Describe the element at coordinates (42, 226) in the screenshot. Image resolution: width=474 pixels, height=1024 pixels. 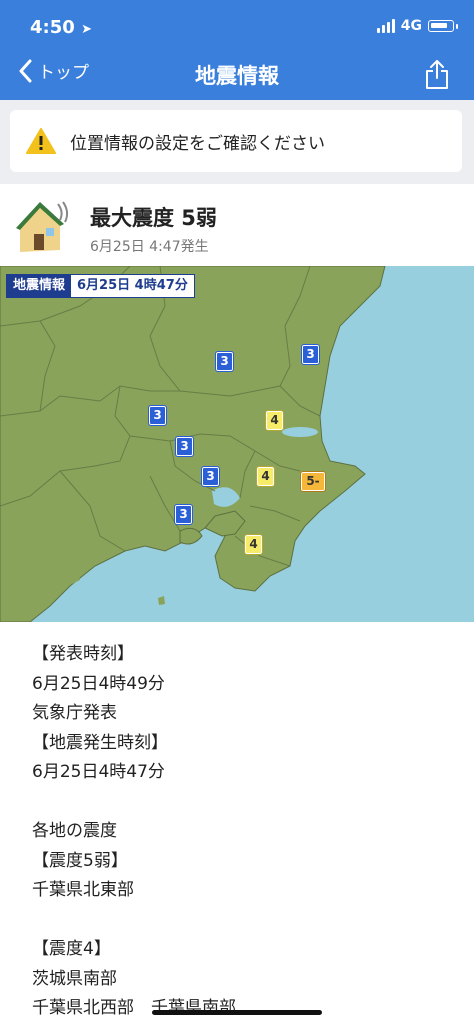
I see `shaking-house-icon` at that location.